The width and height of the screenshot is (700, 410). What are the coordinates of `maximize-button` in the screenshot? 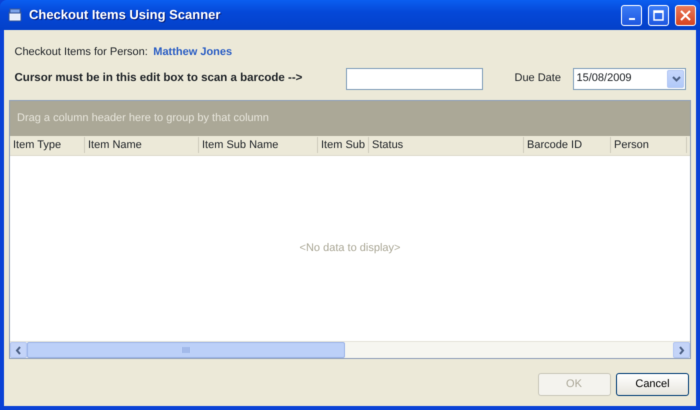 It's located at (658, 15).